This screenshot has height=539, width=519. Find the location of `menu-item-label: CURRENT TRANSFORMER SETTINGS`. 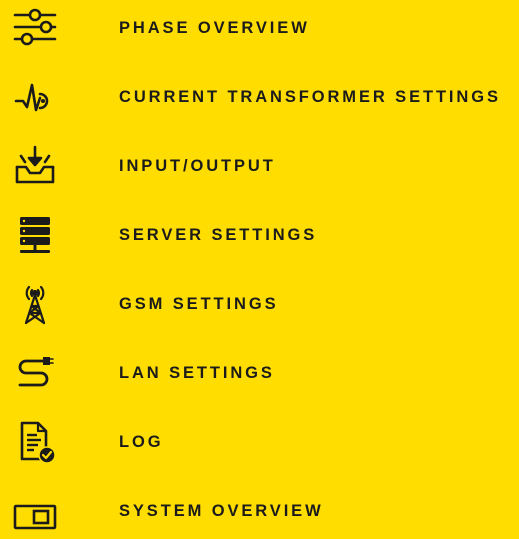

menu-item-label: CURRENT TRANSFORMER SETTINGS is located at coordinates (310, 96).